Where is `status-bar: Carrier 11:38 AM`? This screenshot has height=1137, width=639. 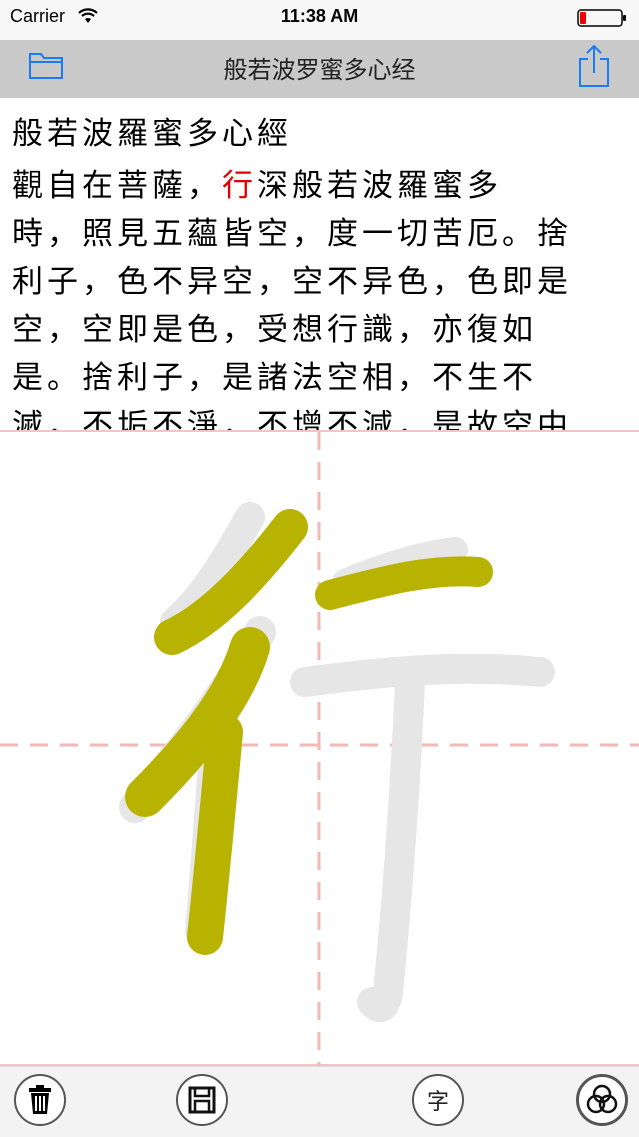
status-bar: Carrier 11:38 AM is located at coordinates (319, 20).